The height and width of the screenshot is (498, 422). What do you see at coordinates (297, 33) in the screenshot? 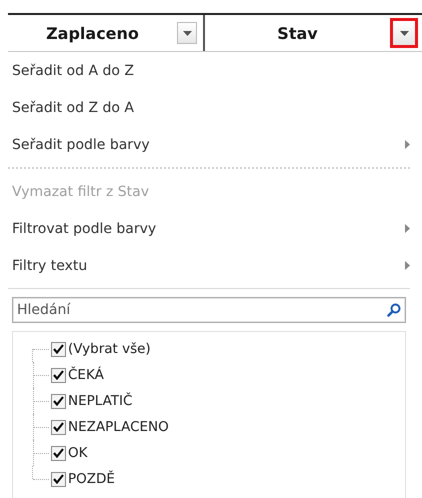
I see `column-header: Stav` at bounding box center [297, 33].